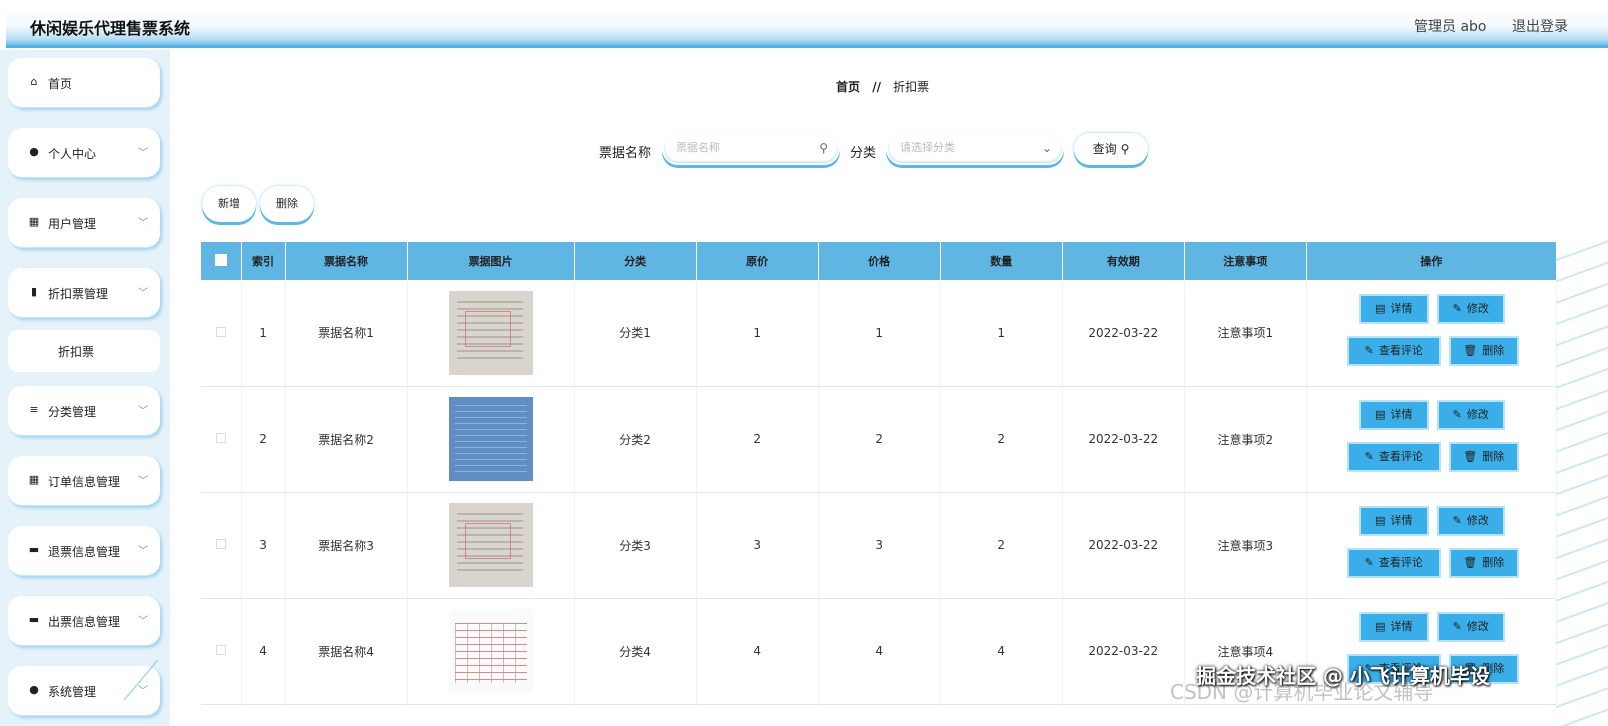  I want to click on sidebar-item-ticket-issue-management: ▬ 出票信息管理 ﹀, so click(84, 621).